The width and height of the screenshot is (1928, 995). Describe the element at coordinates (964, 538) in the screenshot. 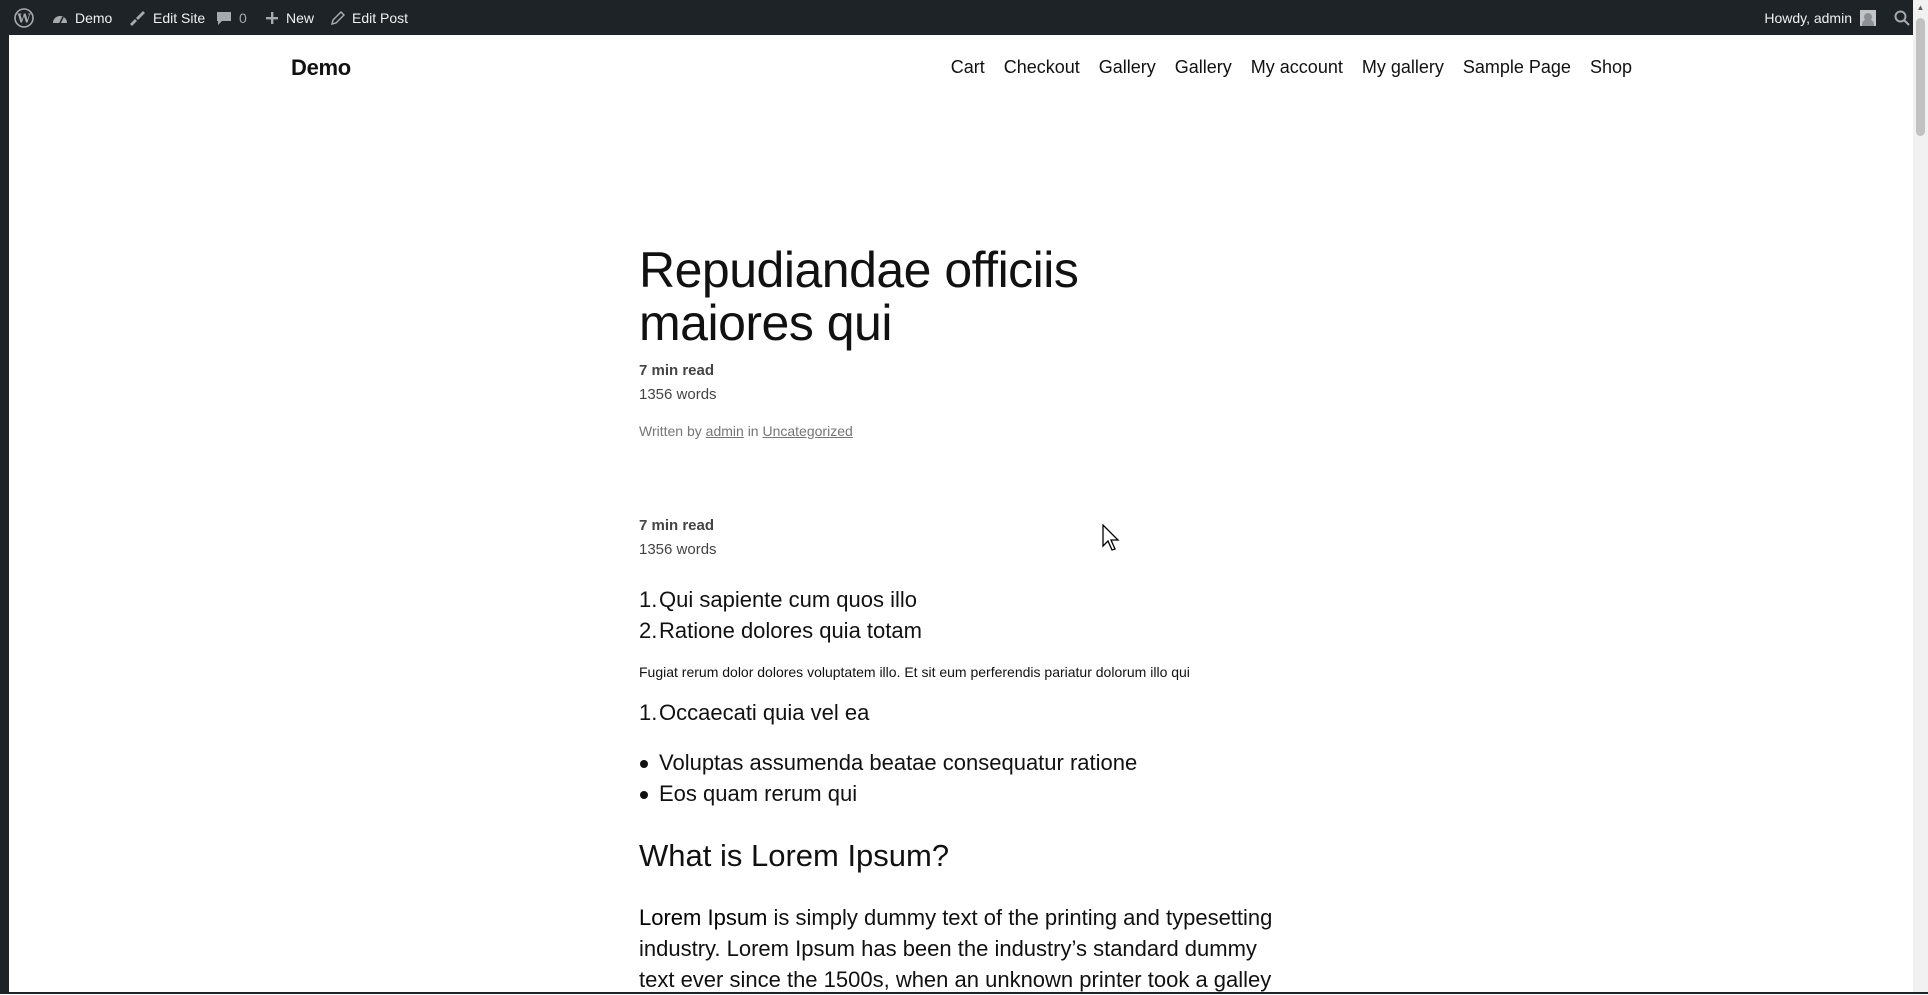

I see `post-meta-repeat: 7 min read 1356 words` at that location.